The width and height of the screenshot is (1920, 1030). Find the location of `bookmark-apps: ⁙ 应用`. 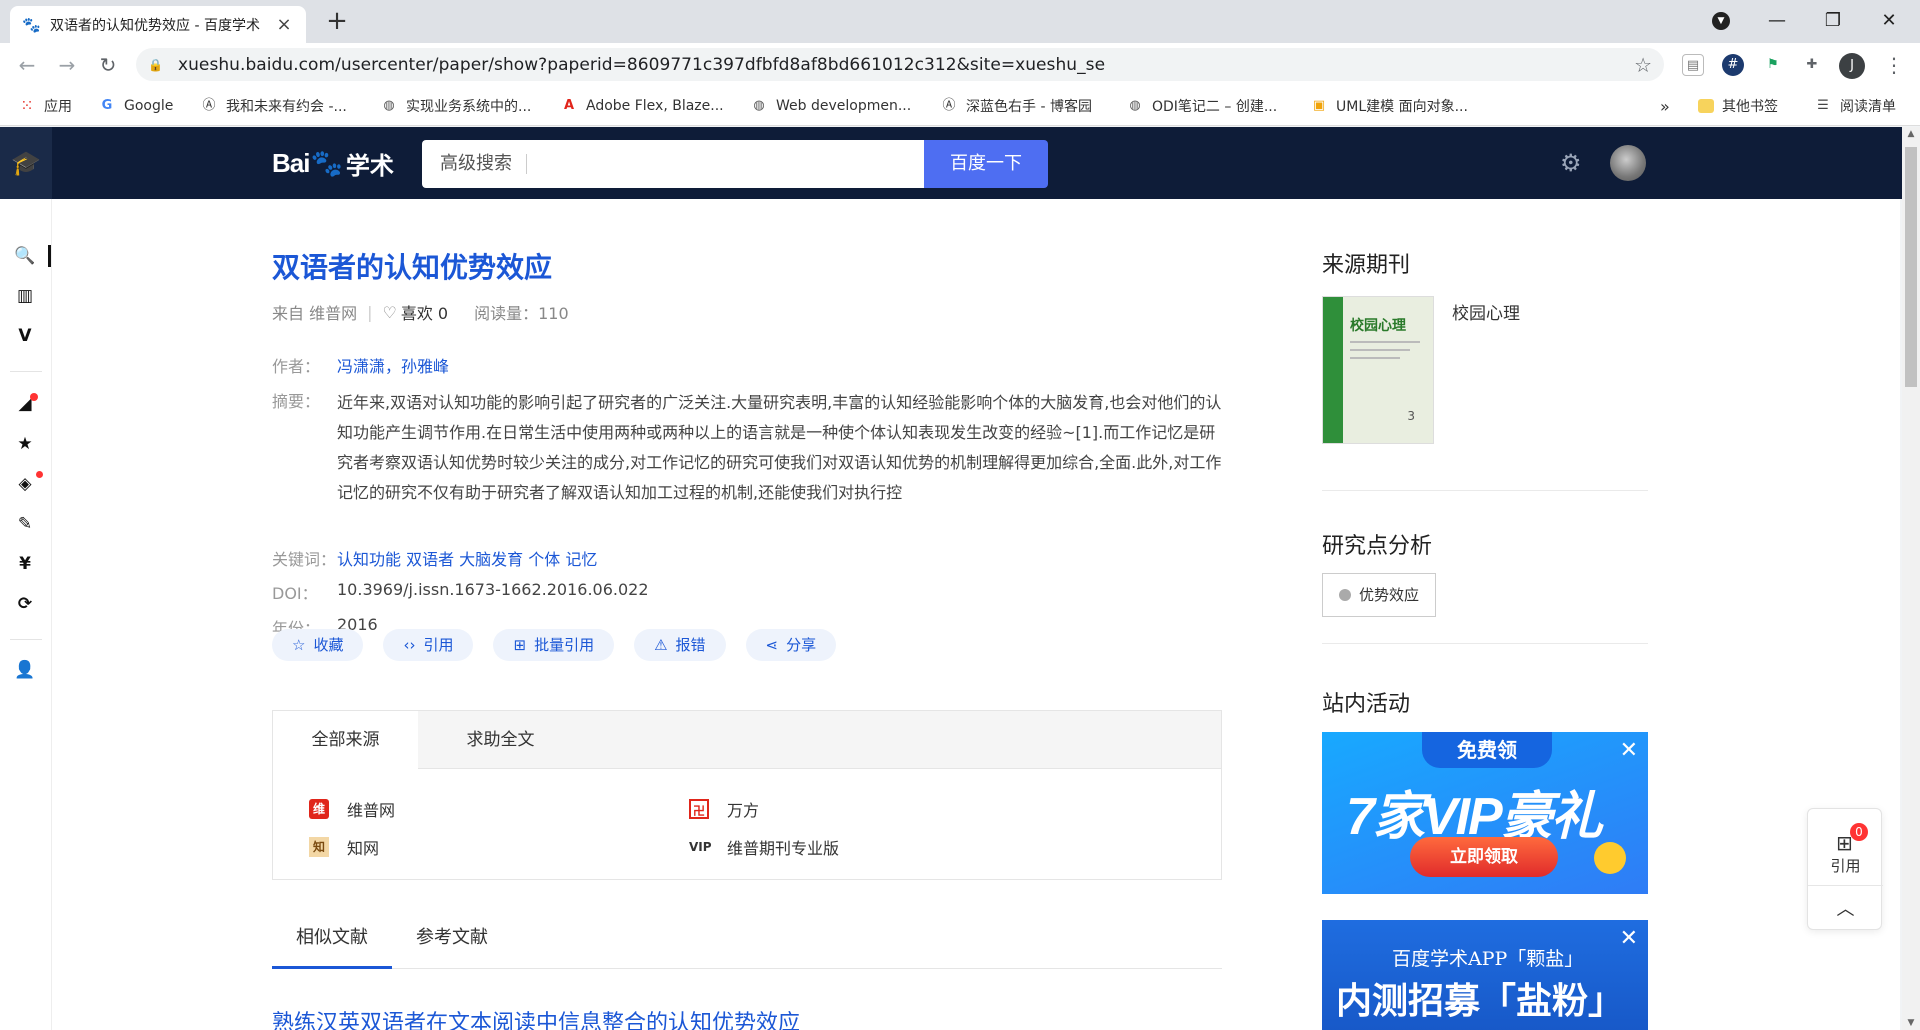

bookmark-apps: ⁙ 应用 is located at coordinates (45, 106).